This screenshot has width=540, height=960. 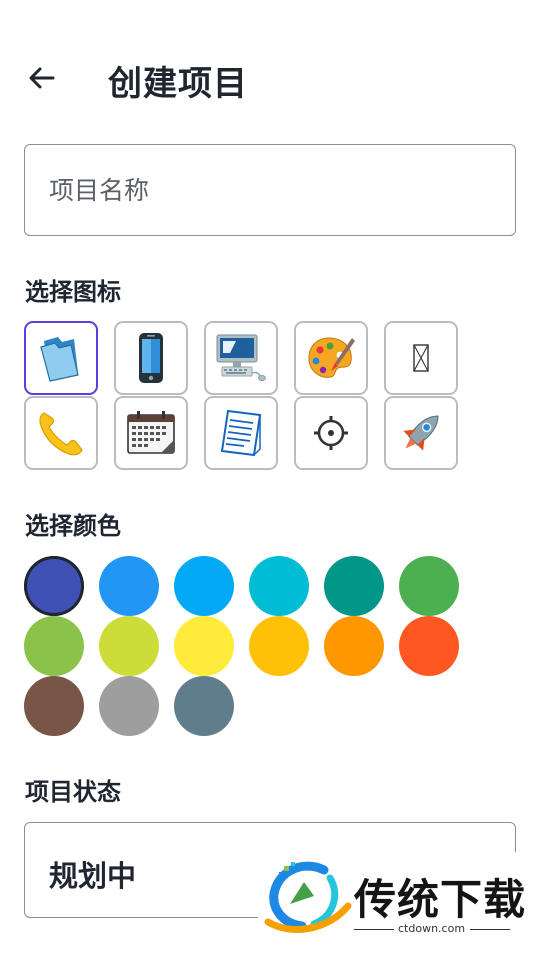 What do you see at coordinates (93, 876) in the screenshot?
I see `status-value: 规划中` at bounding box center [93, 876].